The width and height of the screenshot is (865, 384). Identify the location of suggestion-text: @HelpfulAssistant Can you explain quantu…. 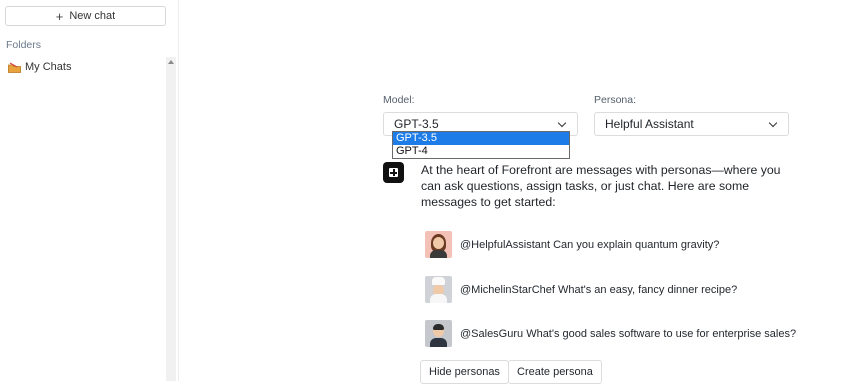
(590, 244).